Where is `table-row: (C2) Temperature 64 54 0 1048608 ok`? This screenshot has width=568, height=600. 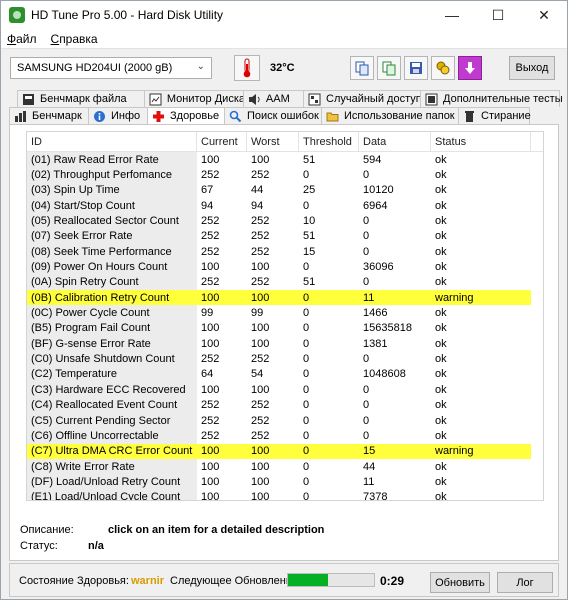
table-row: (C2) Temperature 64 54 0 1048608 ok is located at coordinates (285, 374).